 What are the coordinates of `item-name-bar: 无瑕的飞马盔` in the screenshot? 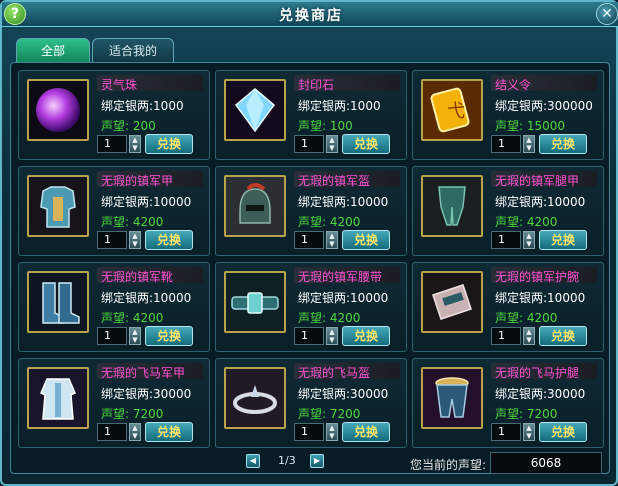 It's located at (347, 371).